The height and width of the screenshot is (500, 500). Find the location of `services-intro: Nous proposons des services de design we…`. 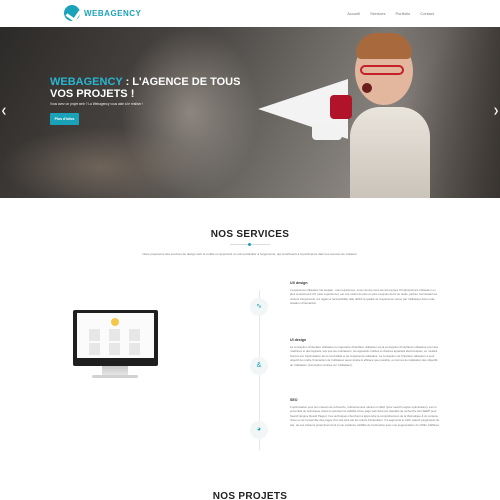

services-intro: Nous proposons des services de design we… is located at coordinates (250, 254).